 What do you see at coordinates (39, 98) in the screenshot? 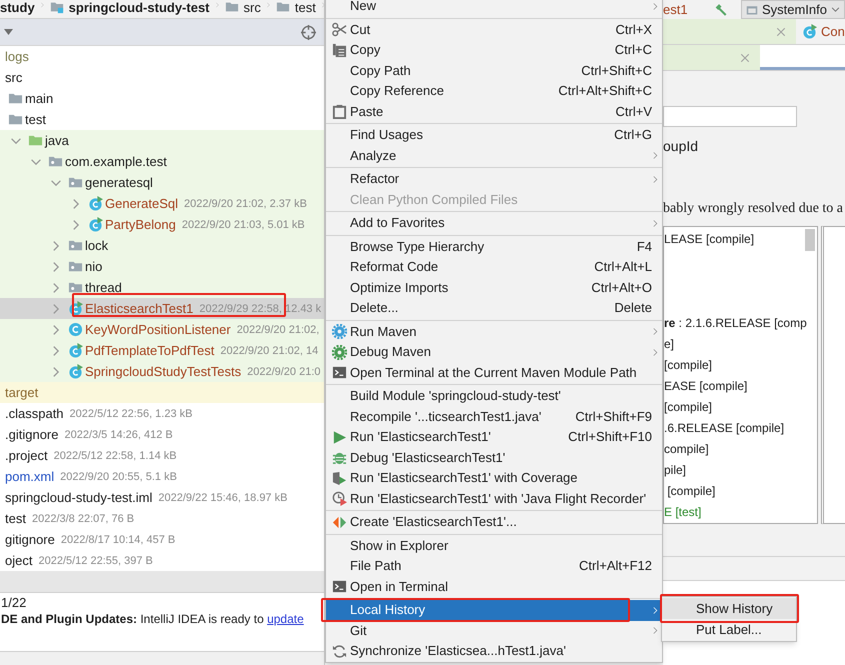
I see `tree-item-label: main` at bounding box center [39, 98].